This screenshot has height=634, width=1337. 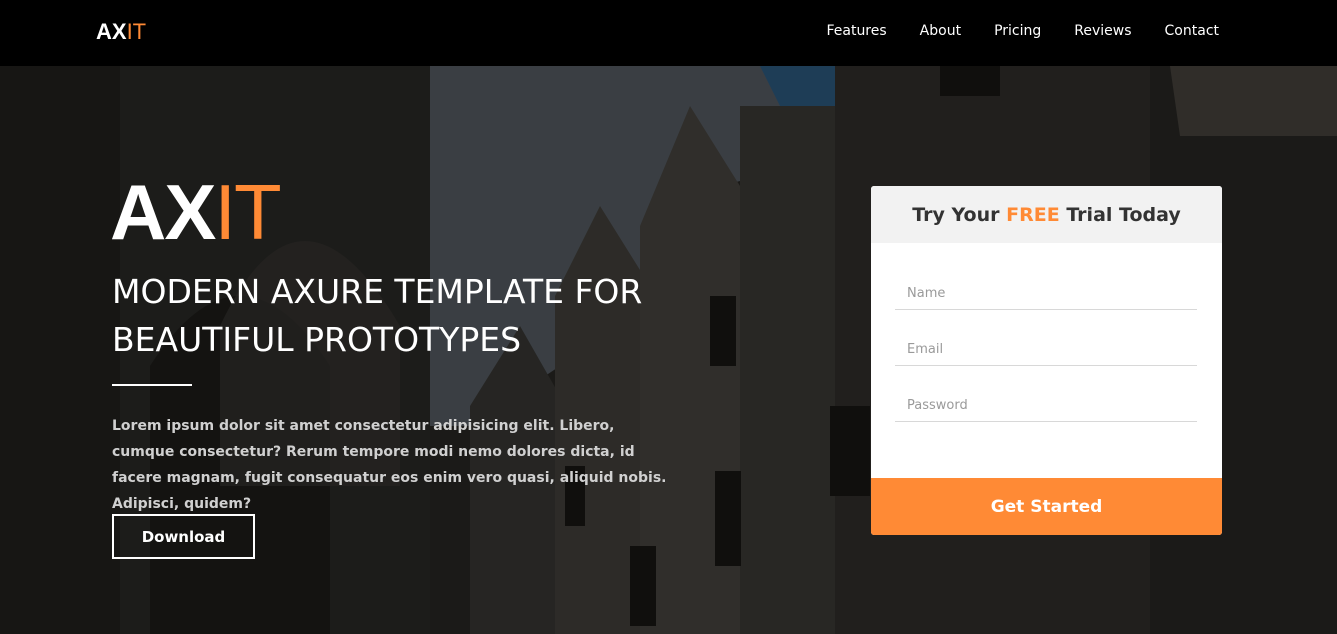 I want to click on nav-menu: Features About Pricing Reviews Contact, so click(x=1022, y=31).